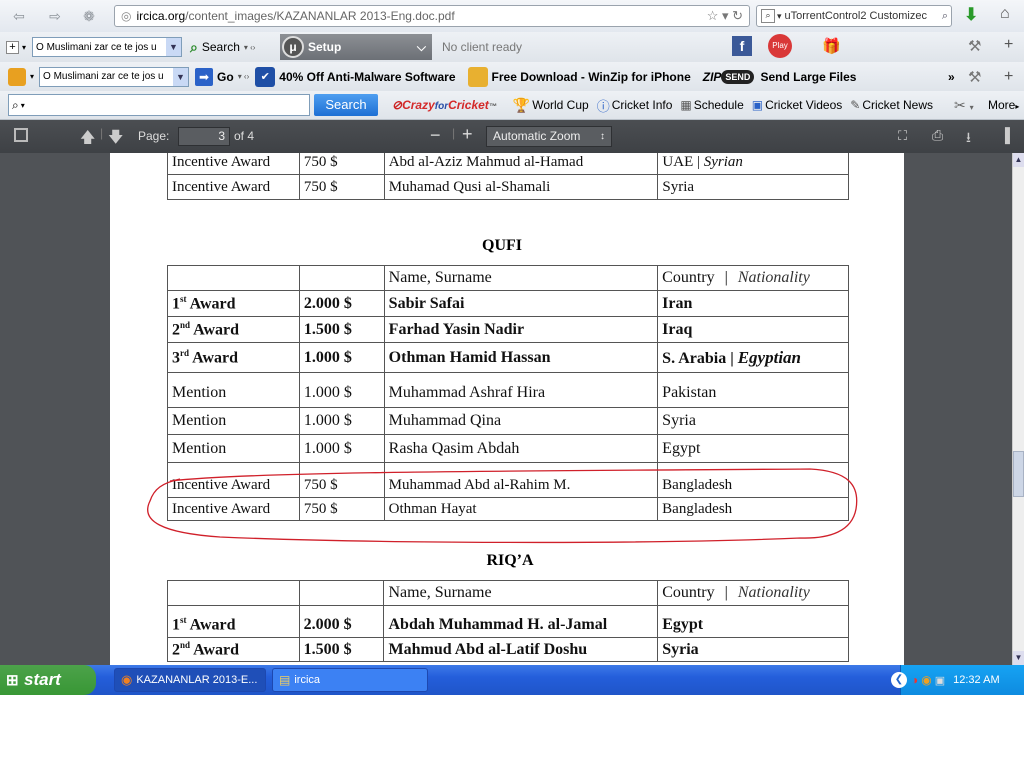 This screenshot has height=768, width=1024. I want to click on link-anti-malware: 40% Off Anti-Malware Software, so click(367, 77).